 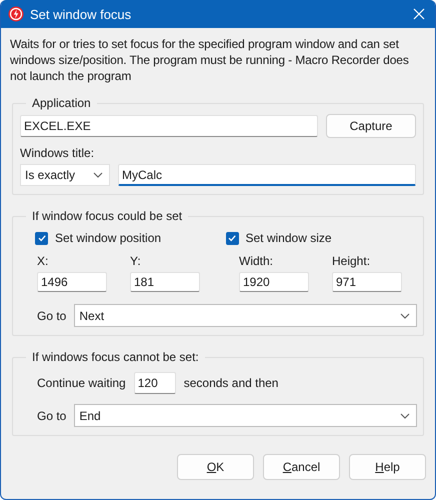 I want to click on app-icon, so click(x=16, y=14).